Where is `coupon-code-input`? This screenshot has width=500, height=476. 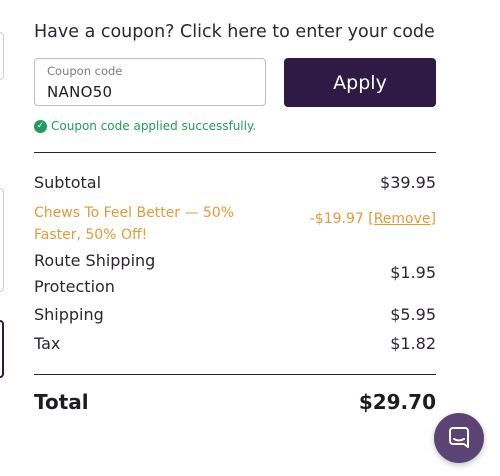 coupon-code-input is located at coordinates (152, 92).